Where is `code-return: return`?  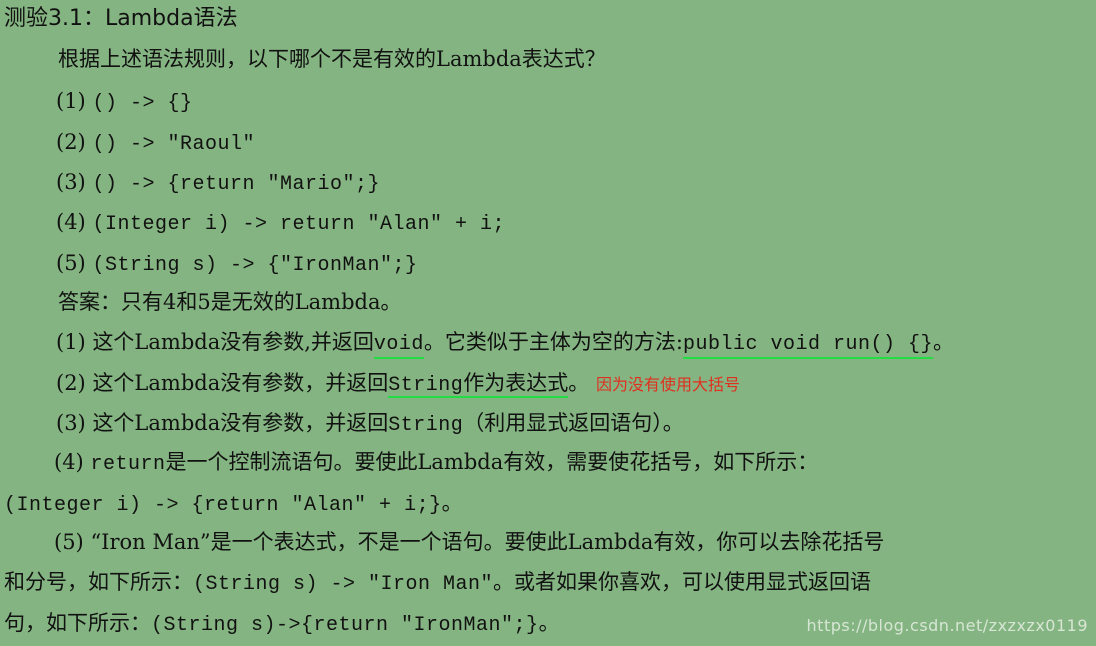
code-return: return is located at coordinates (128, 464).